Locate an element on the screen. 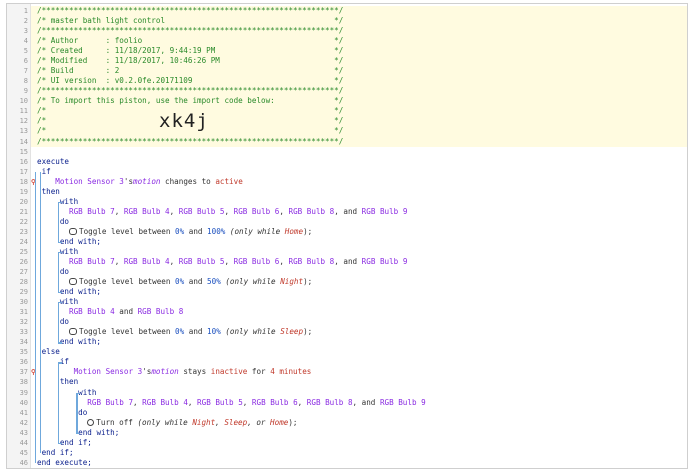  code-line: 16 execute is located at coordinates (347, 162).